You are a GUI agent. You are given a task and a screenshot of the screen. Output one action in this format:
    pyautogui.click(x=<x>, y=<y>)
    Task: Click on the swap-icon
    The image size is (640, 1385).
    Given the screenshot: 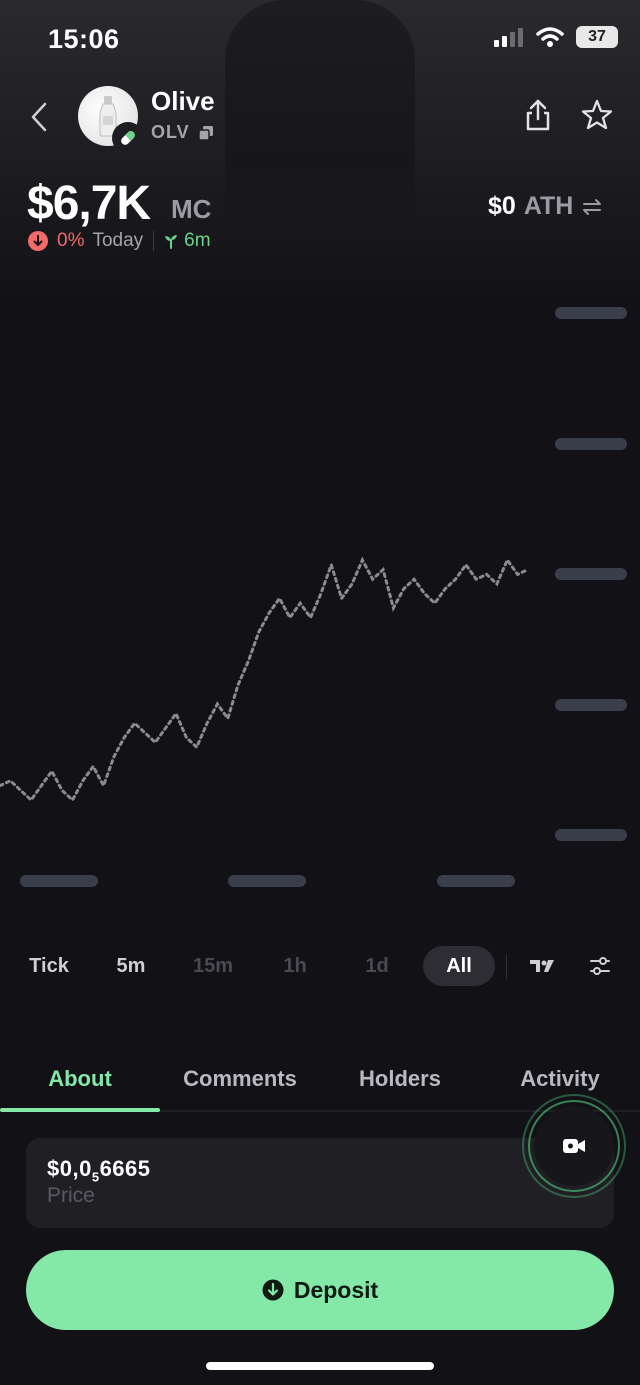 What is the action you would take?
    pyautogui.click(x=592, y=206)
    